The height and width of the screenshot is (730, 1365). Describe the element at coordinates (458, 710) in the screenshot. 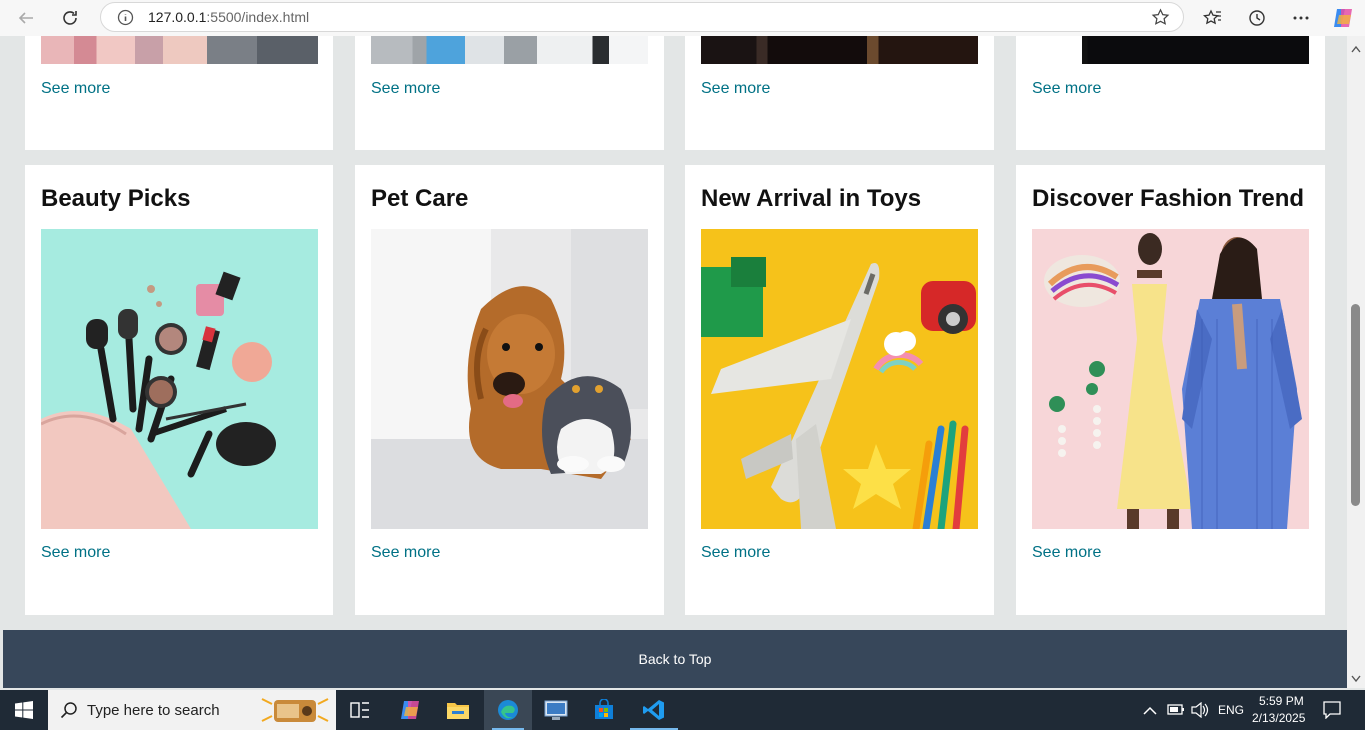

I see `file-explorer-icon` at that location.